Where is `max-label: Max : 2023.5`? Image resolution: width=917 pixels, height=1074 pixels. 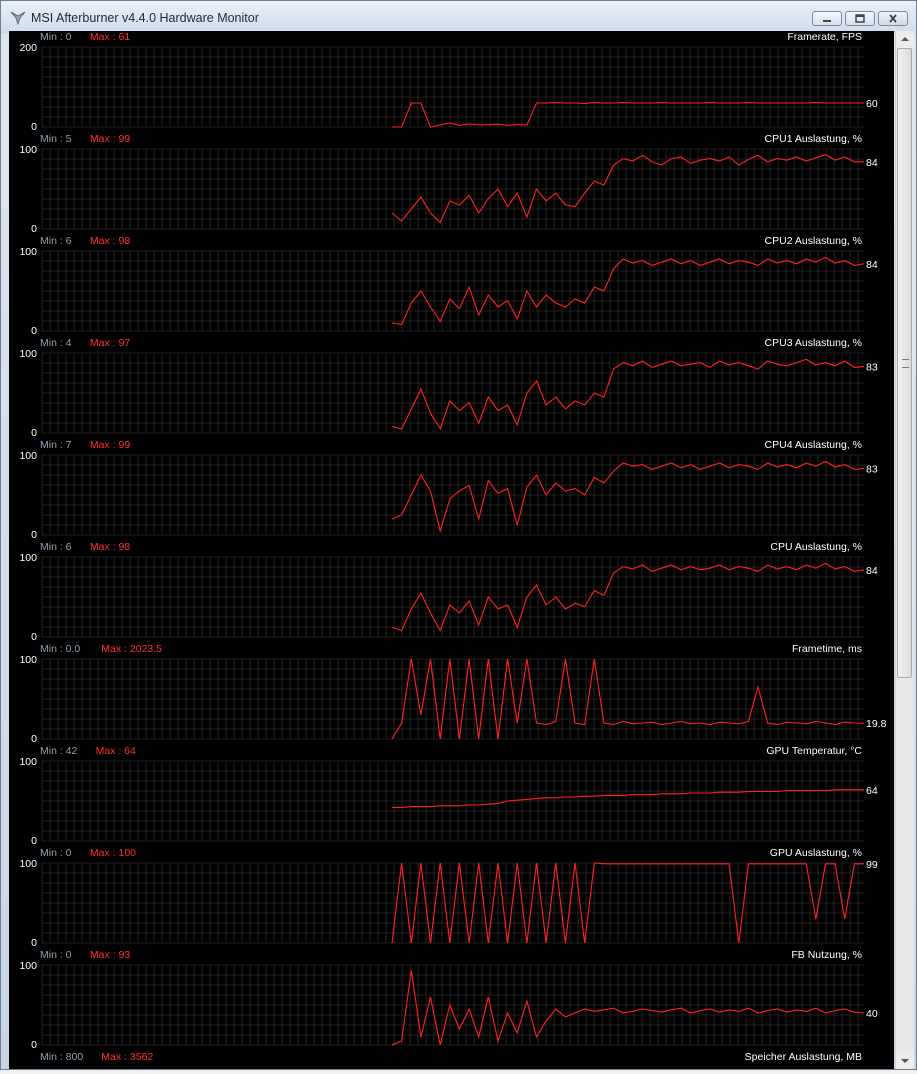
max-label: Max : 2023.5 is located at coordinates (131, 649).